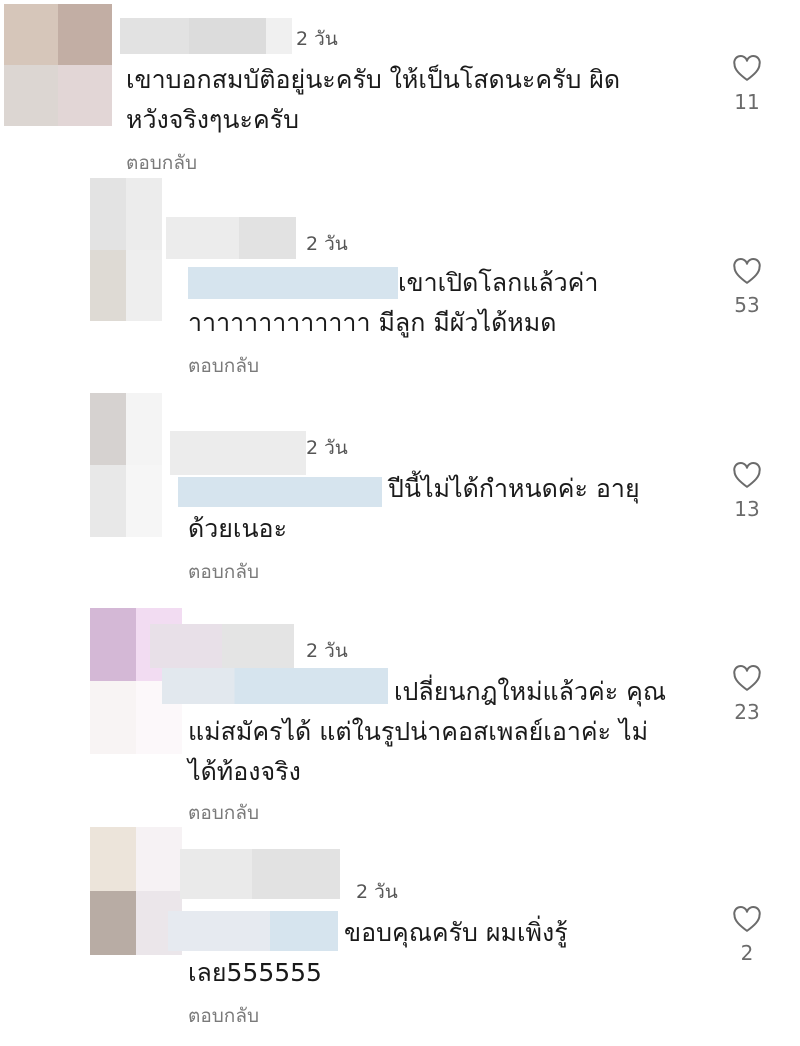  What do you see at coordinates (747, 509) in the screenshot?
I see `like-count: 13` at bounding box center [747, 509].